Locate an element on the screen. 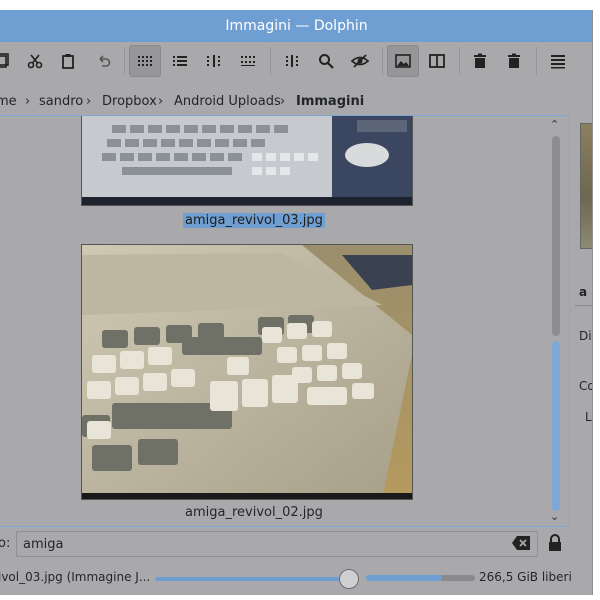  crumb-immagini: Immagini is located at coordinates (330, 102).